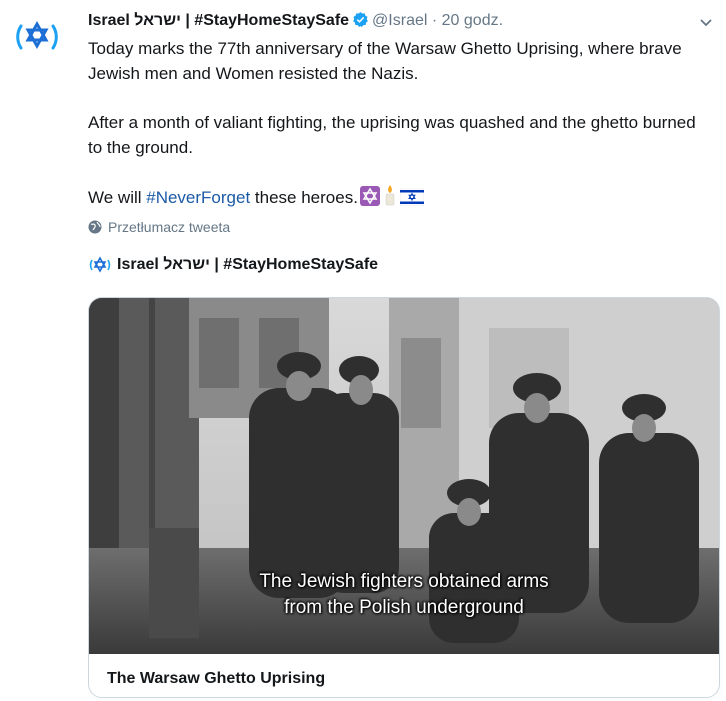  What do you see at coordinates (304, 197) in the screenshot?
I see `tweet-text-suffix: these heroes.` at bounding box center [304, 197].